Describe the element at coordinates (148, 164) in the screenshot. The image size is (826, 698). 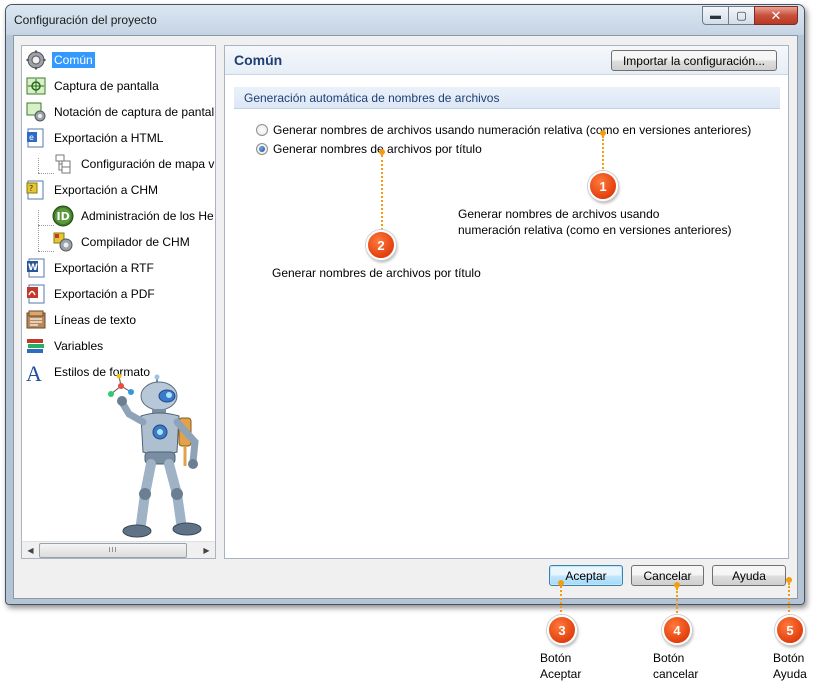
I see `tree-item-label: Configuración de mapa v` at that location.